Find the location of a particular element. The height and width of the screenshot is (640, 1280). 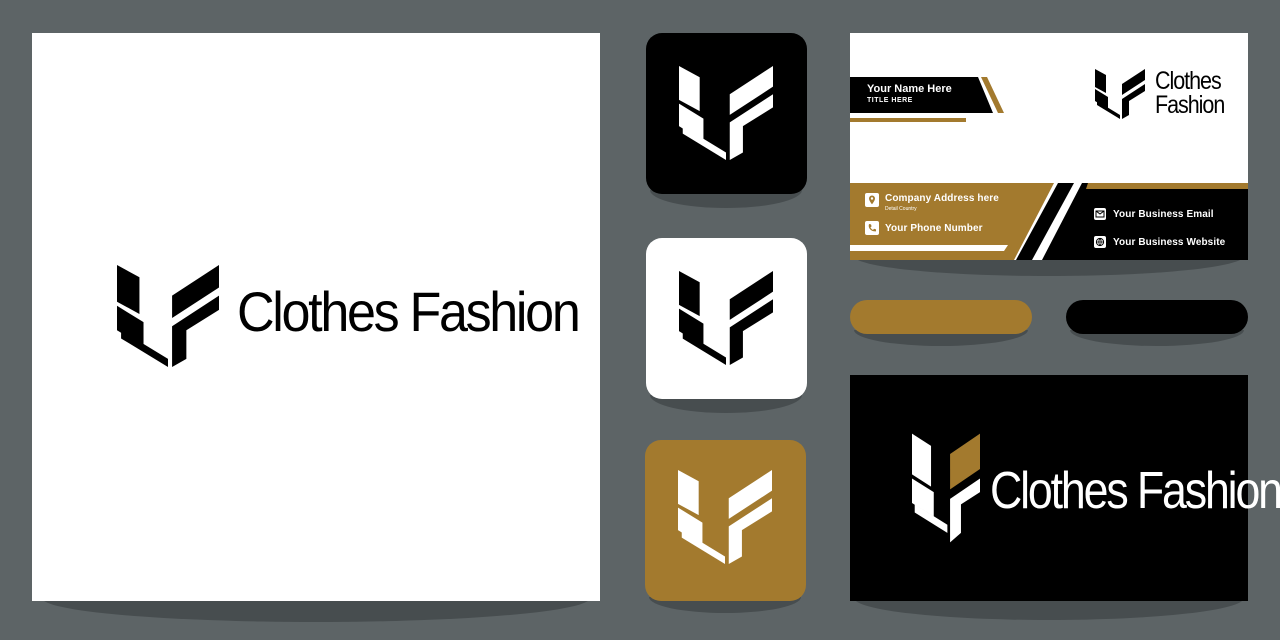

logo-tile-gold is located at coordinates (725, 520).